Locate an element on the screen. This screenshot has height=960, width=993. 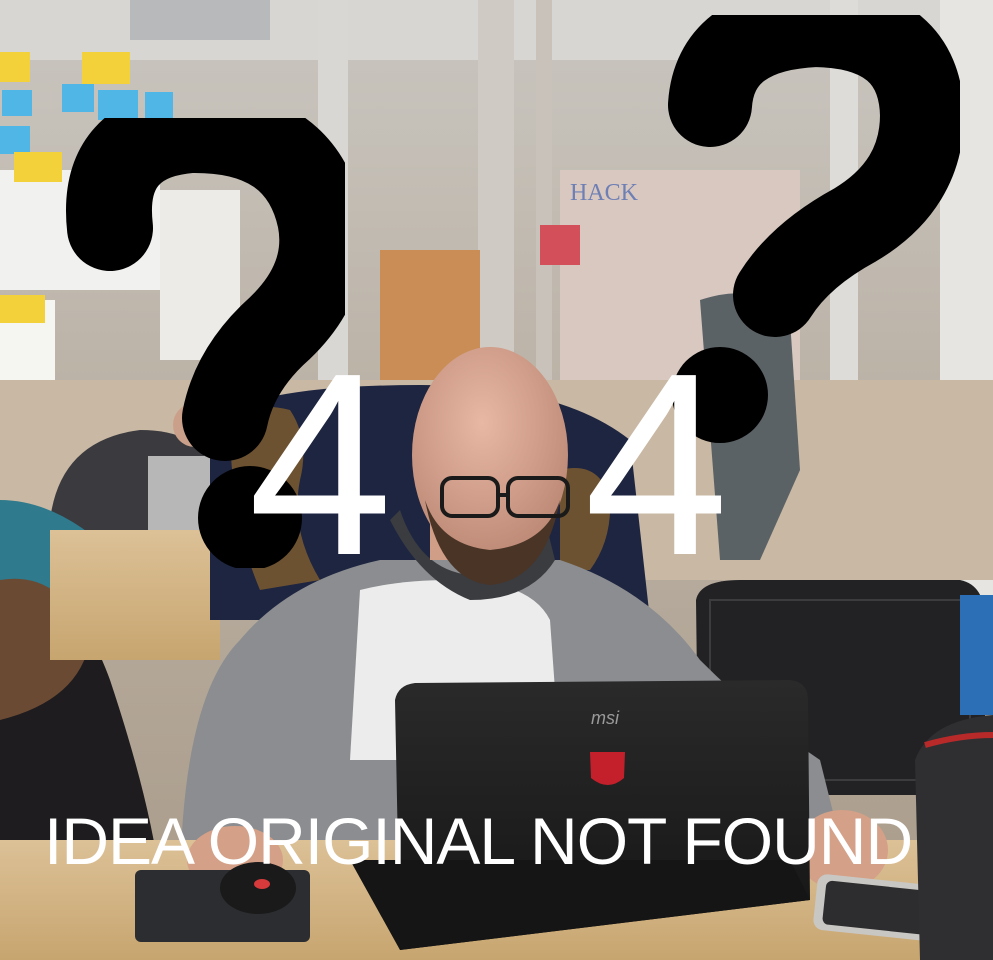
wall-sign: HACK is located at coordinates (604, 193).